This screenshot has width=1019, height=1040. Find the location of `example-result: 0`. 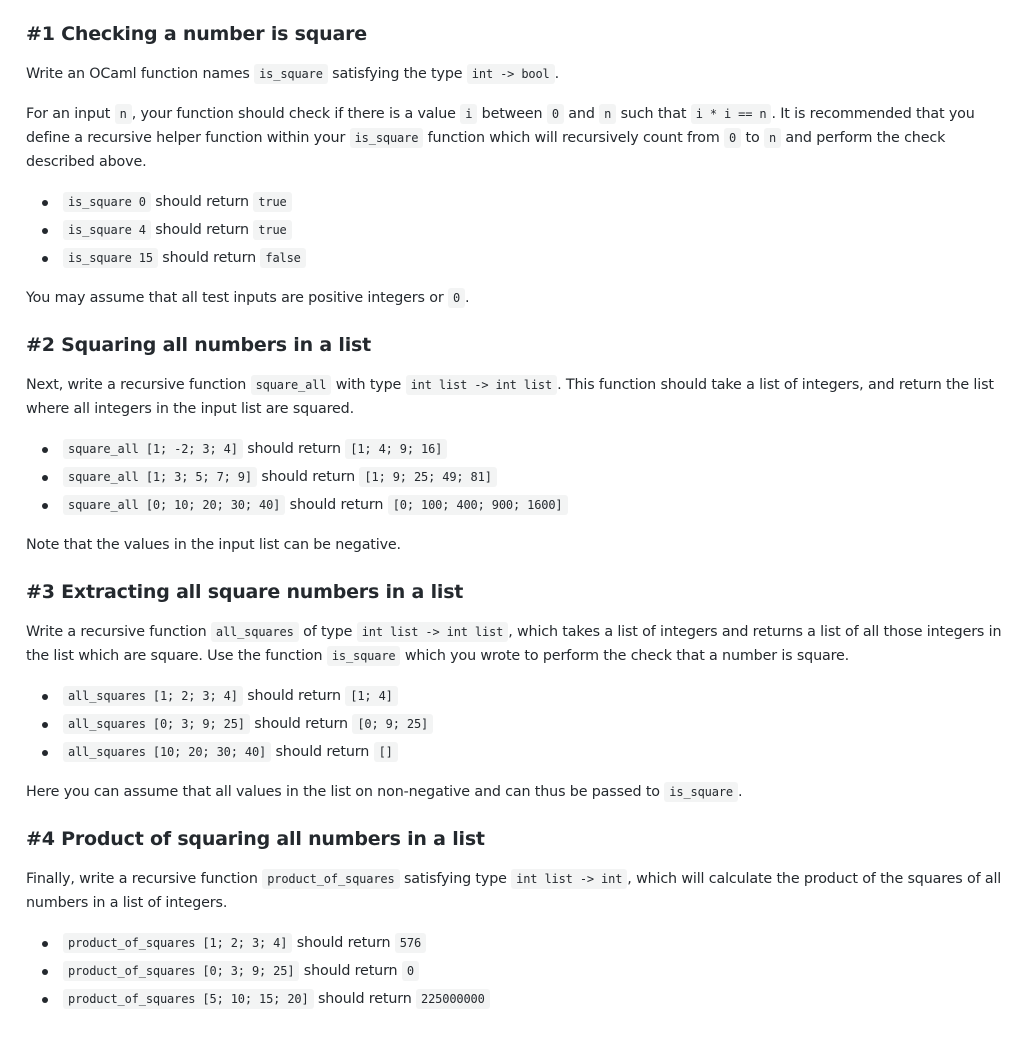

example-result: 0 is located at coordinates (410, 971).